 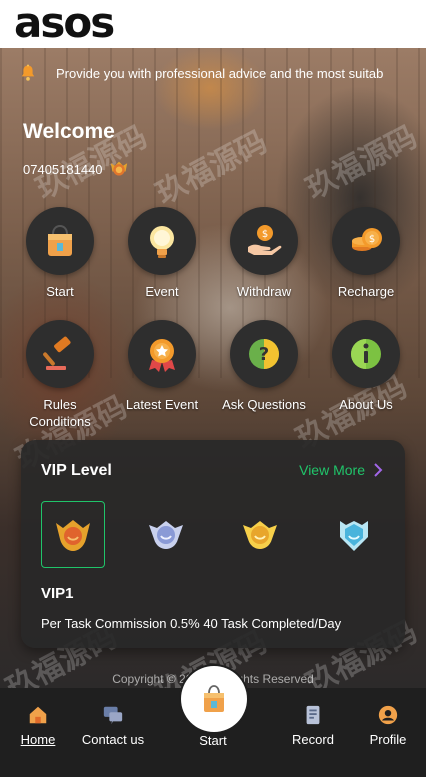 What do you see at coordinates (28, 72) in the screenshot?
I see `bell-icon` at bounding box center [28, 72].